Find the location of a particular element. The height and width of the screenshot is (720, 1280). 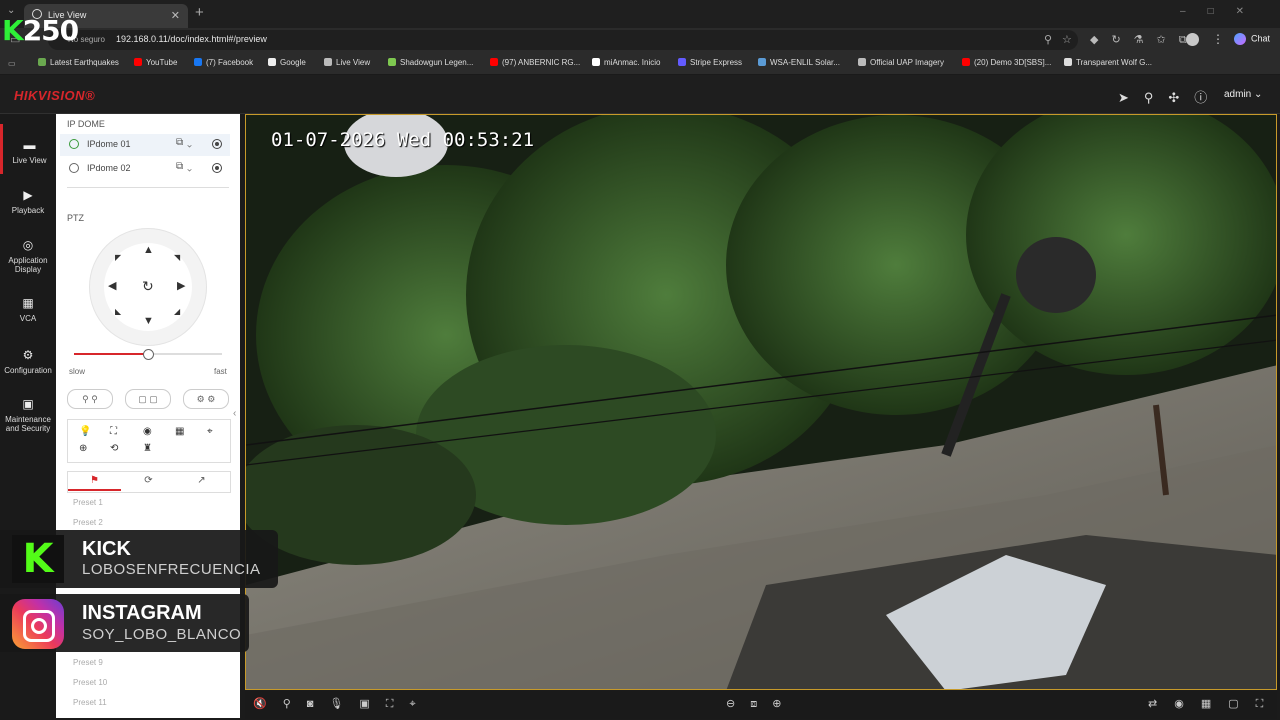

nav-maintenance-security: ▣ Maintenance and Security is located at coordinates (28, 415).